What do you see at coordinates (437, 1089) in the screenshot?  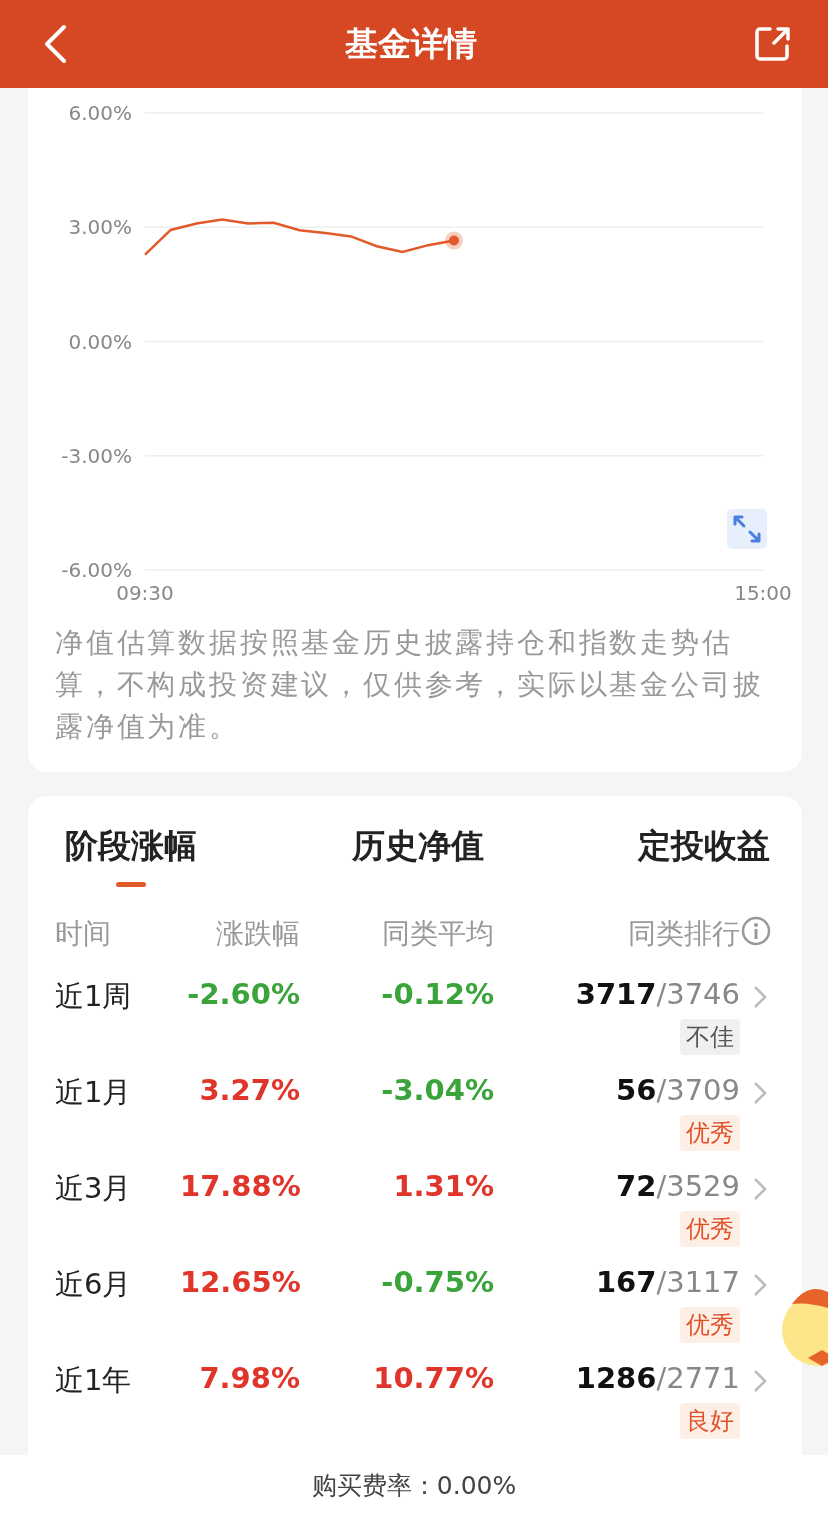 I see `average-value: -3.04%` at bounding box center [437, 1089].